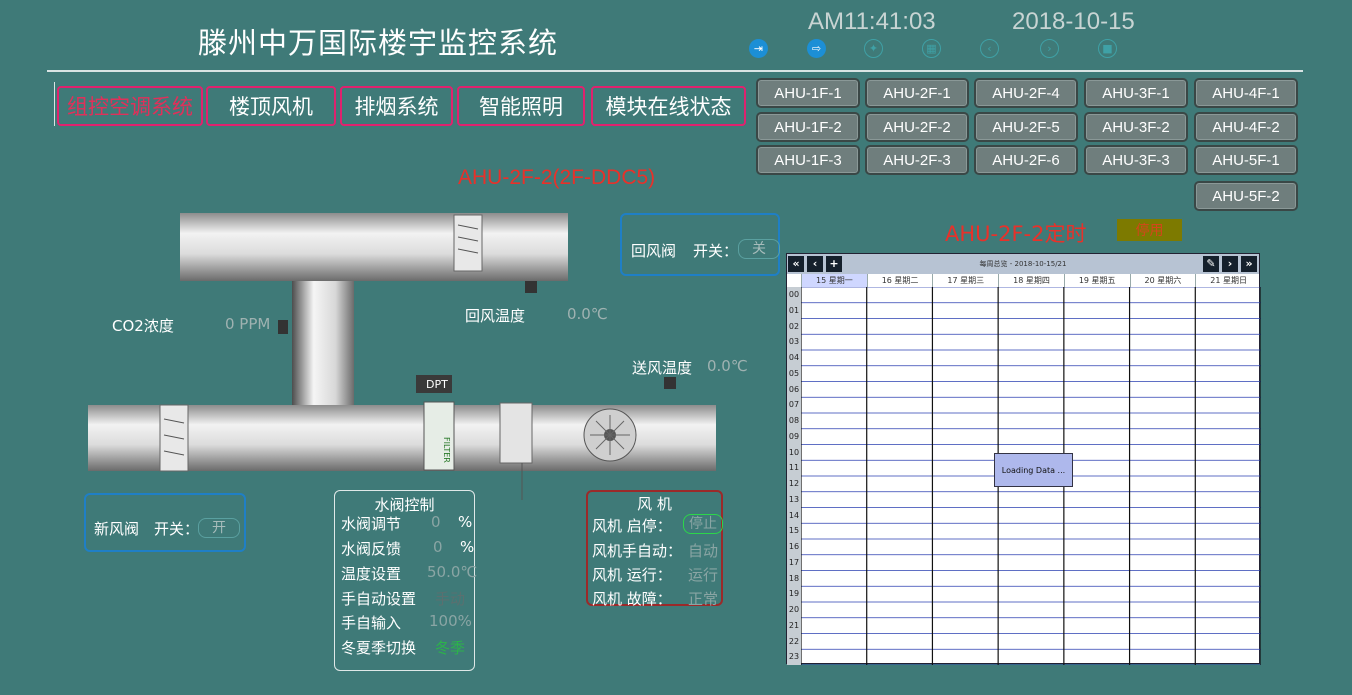  Describe the element at coordinates (794, 641) in the screenshot. I see `calendar-hour-label: 22` at that location.